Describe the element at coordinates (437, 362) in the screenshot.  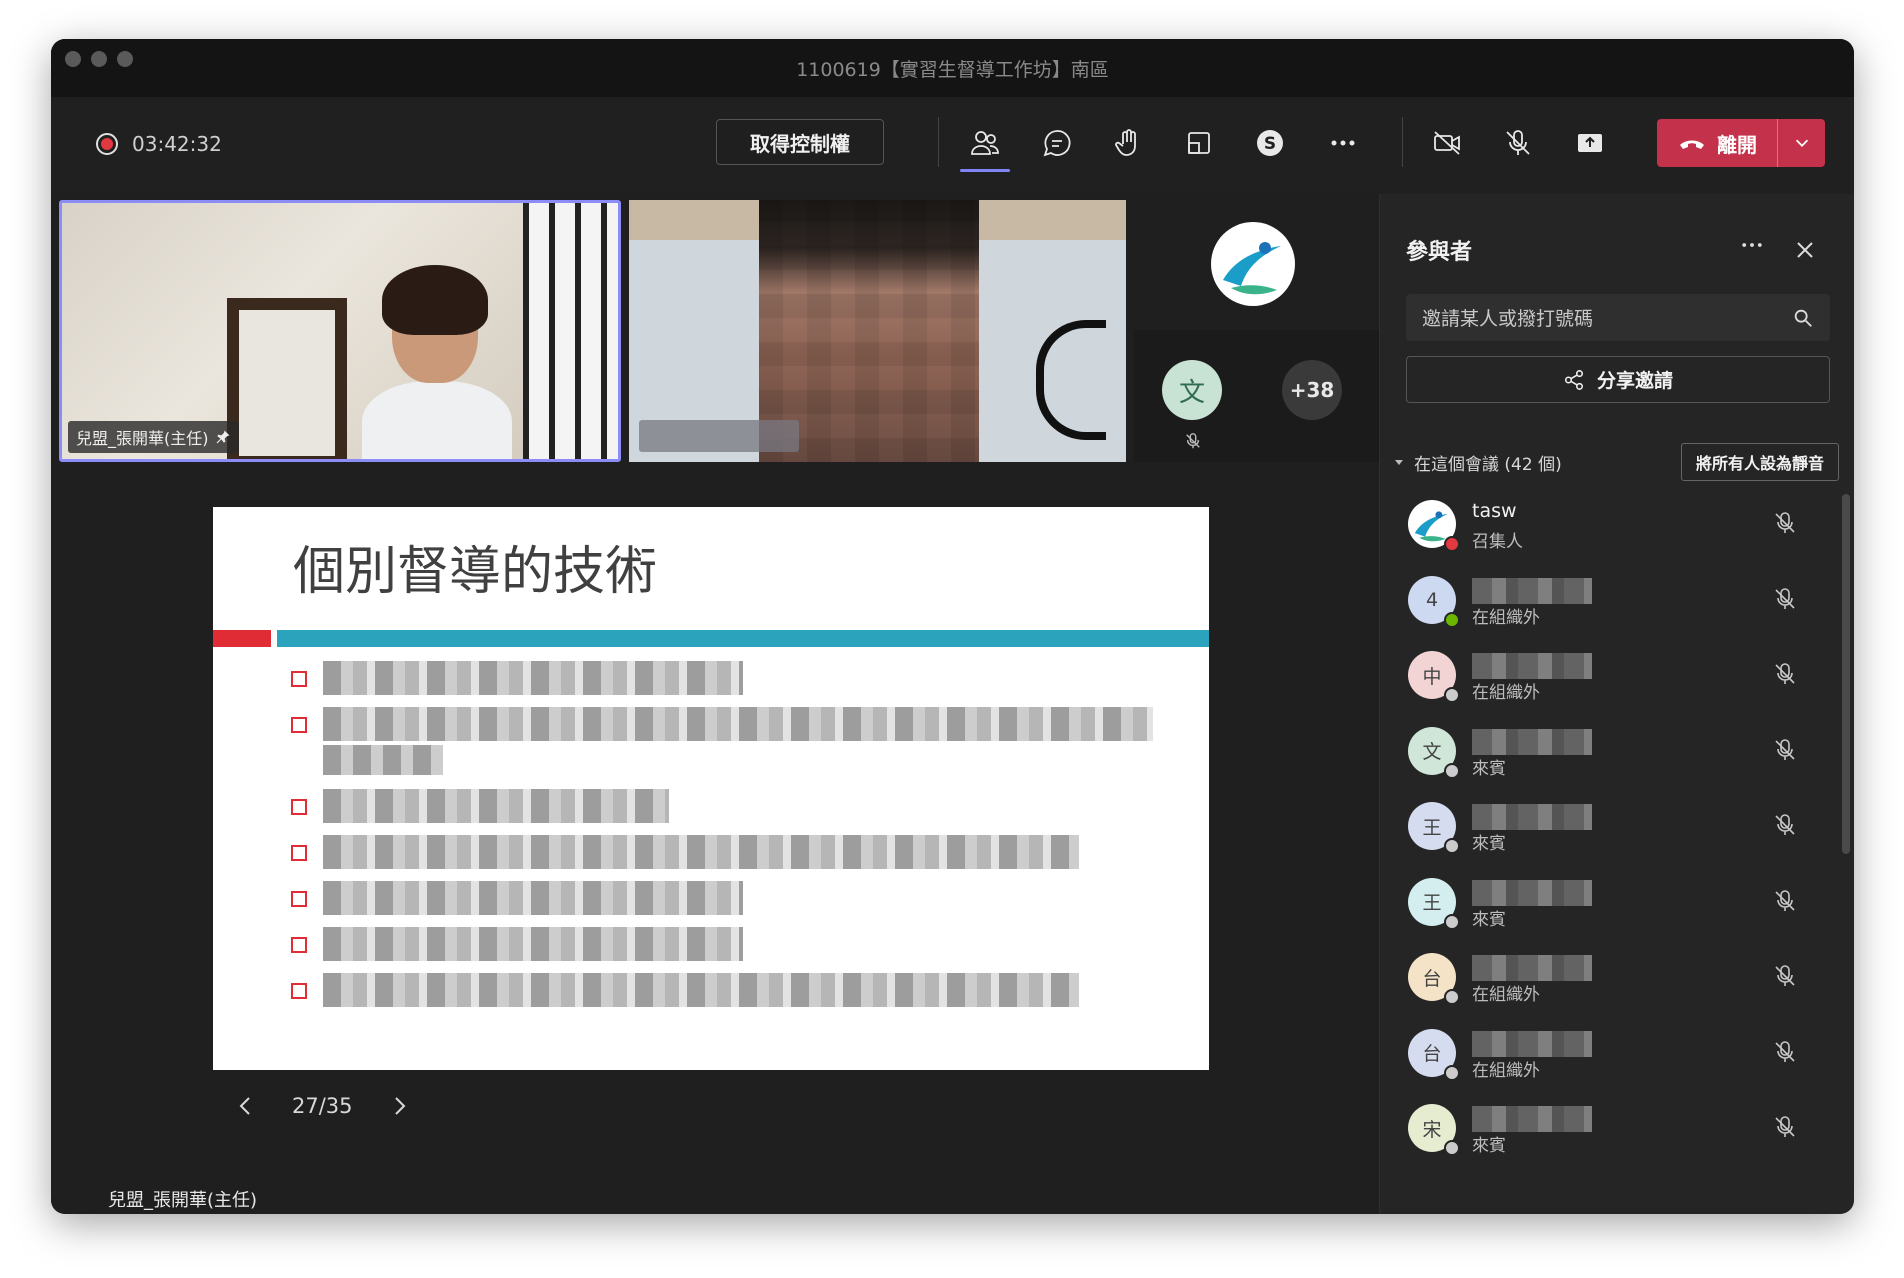
I see `speaker-video` at that location.